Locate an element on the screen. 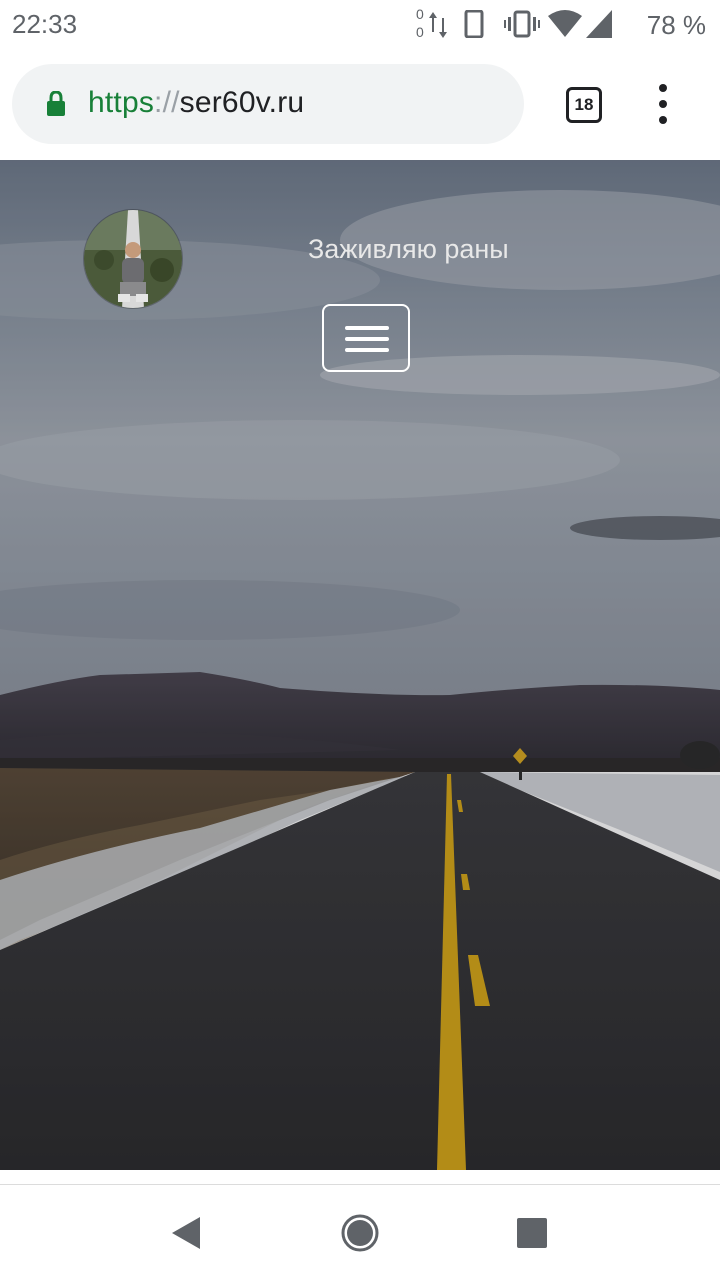 The height and width of the screenshot is (1280, 720). back-icon is located at coordinates (188, 1233).